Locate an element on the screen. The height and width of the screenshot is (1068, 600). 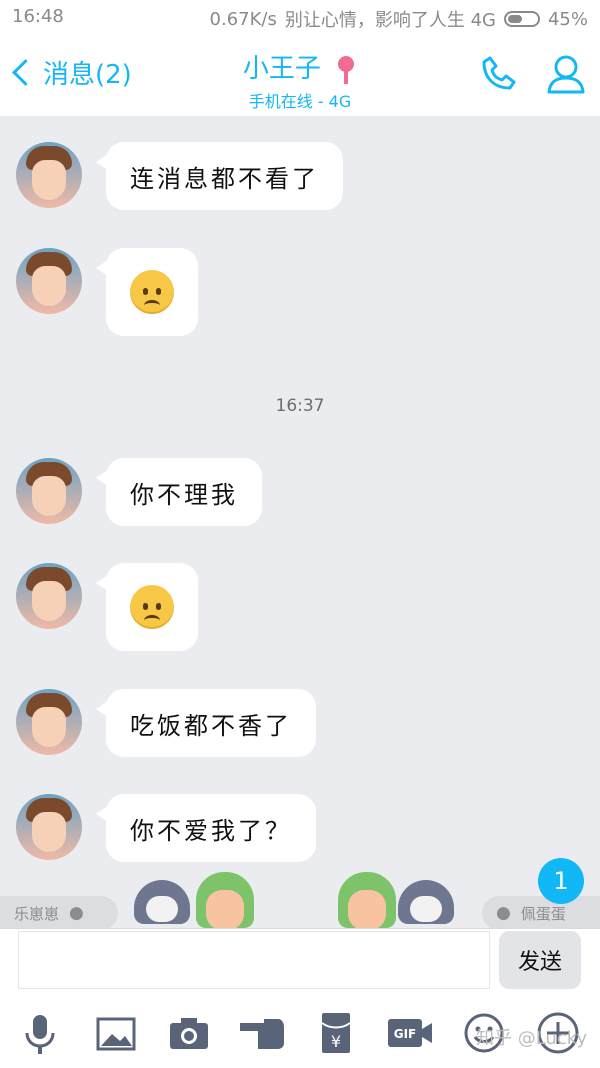
chat-header: 消息(2) 小王子 手机在线 - 4G is located at coordinates (300, 75).